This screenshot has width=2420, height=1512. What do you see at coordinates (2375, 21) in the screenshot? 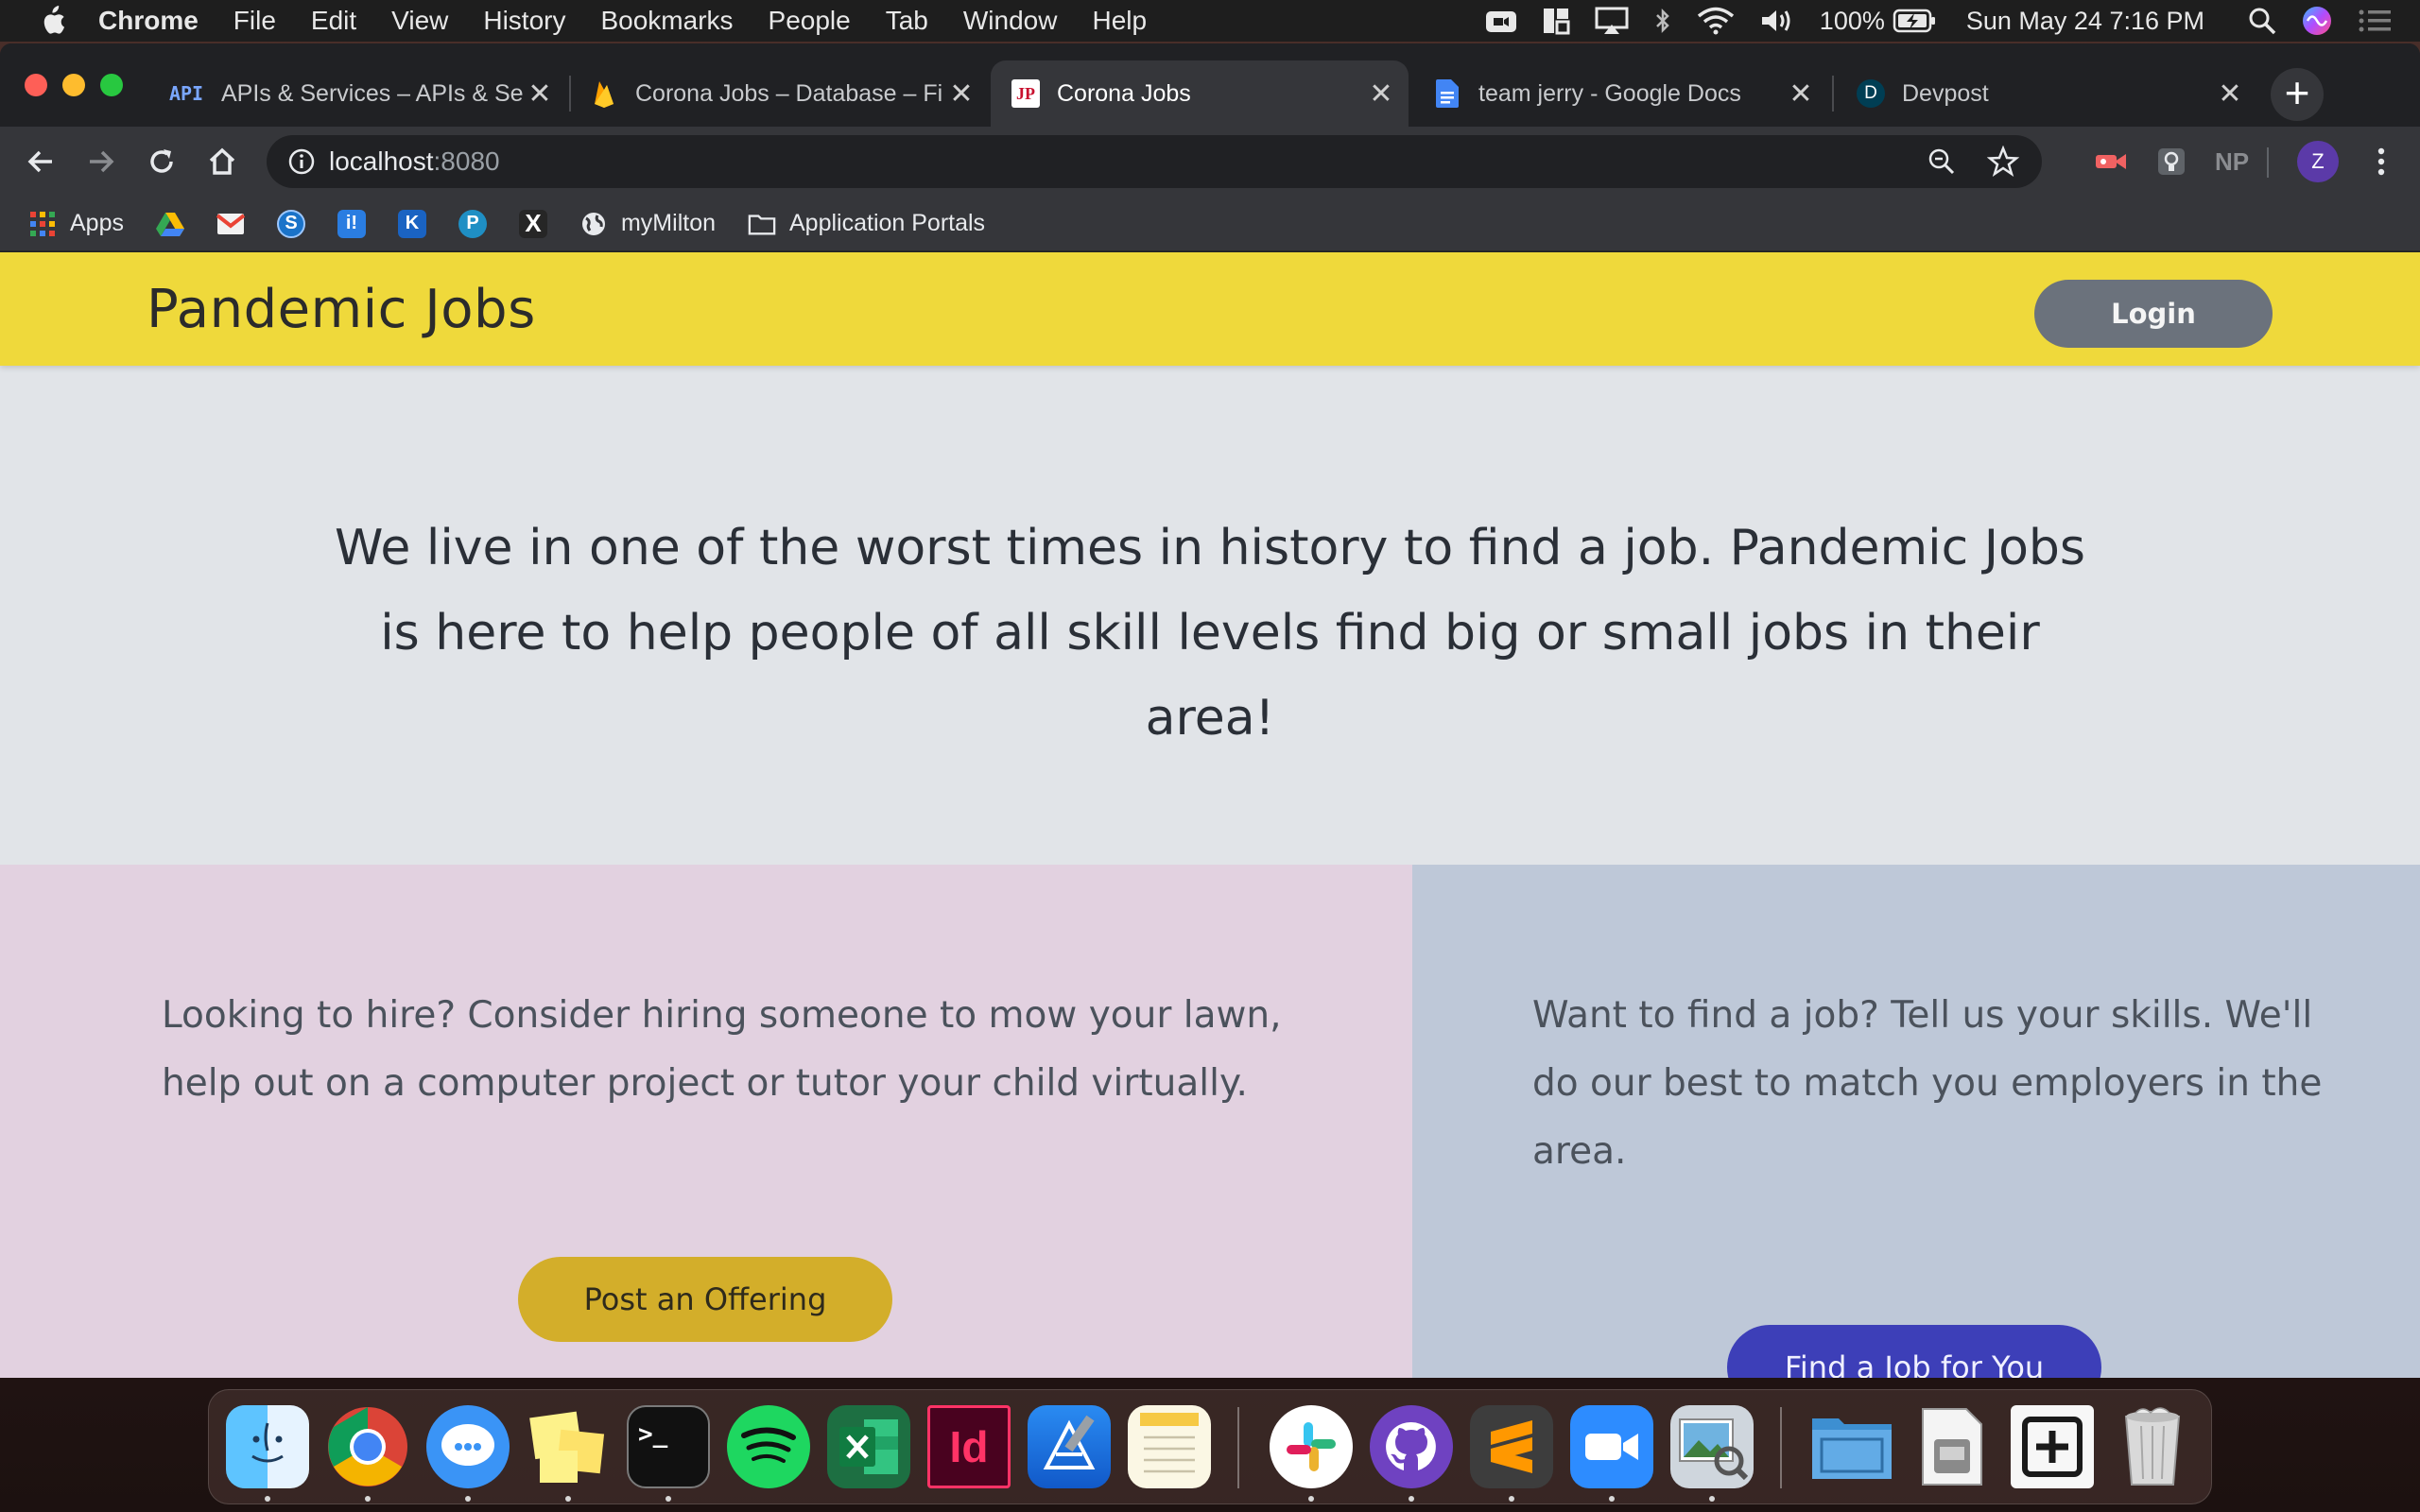
I see `notification-center-icon` at bounding box center [2375, 21].